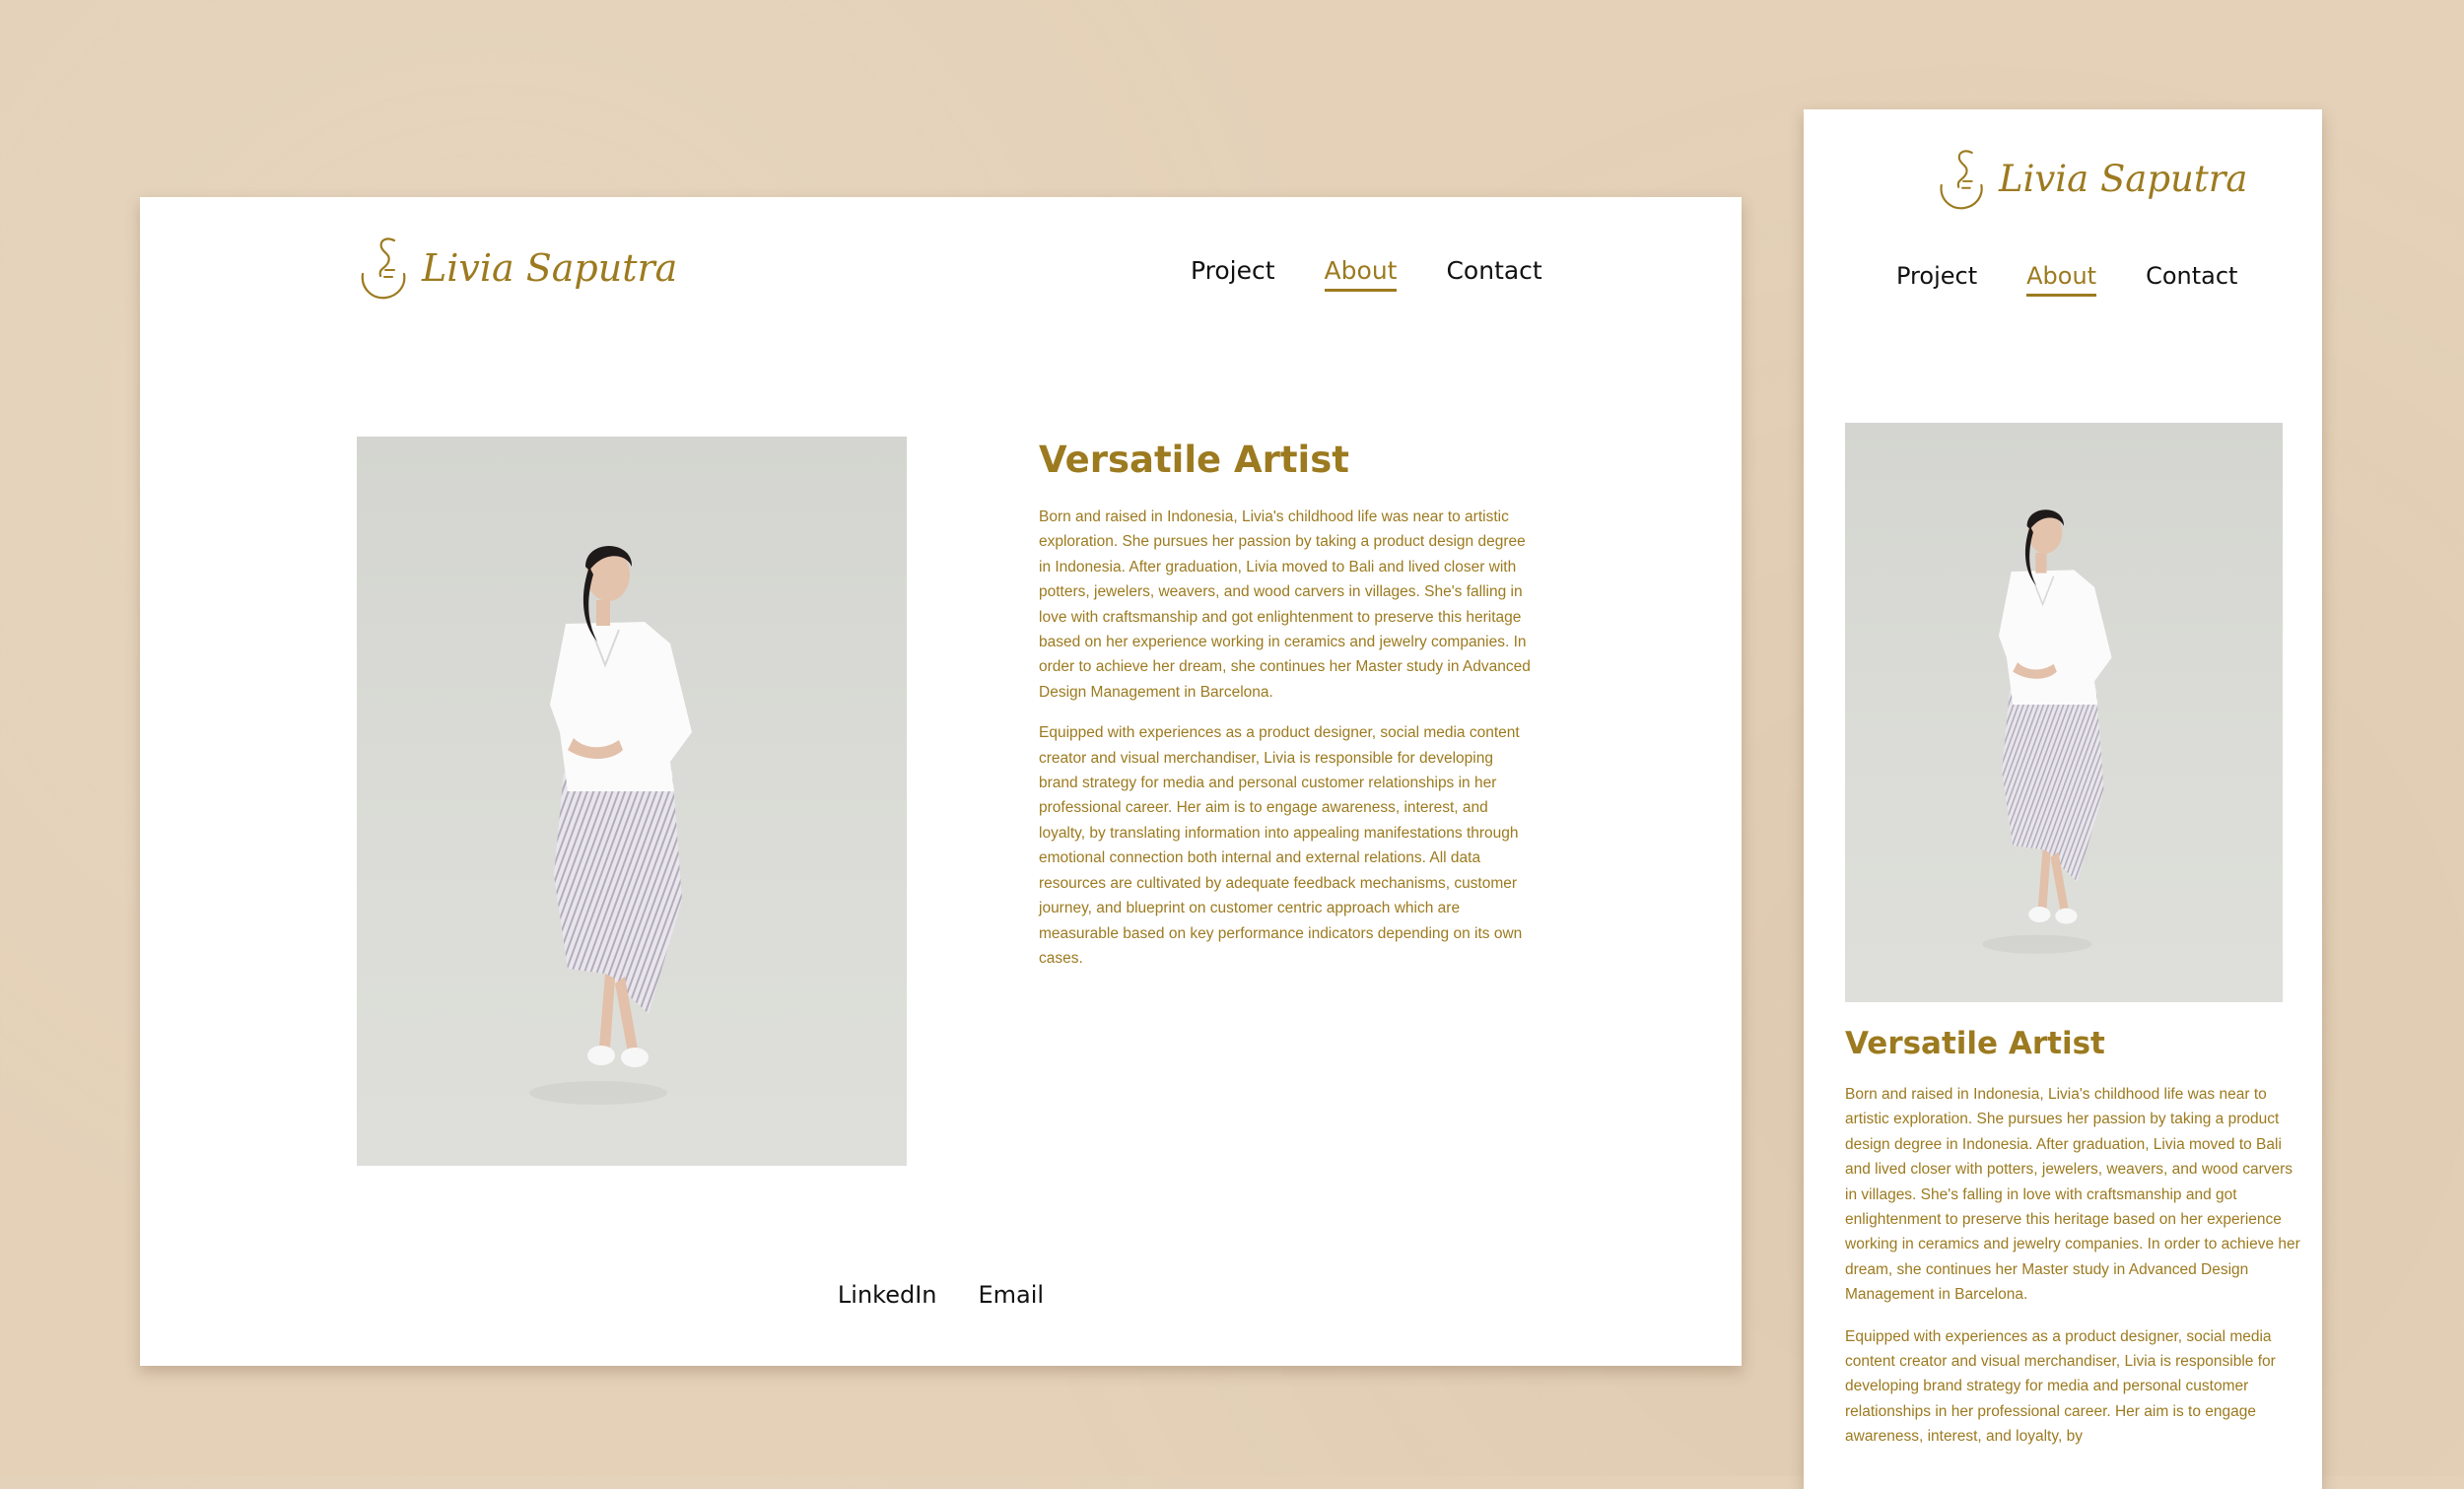 This screenshot has height=1489, width=2464. Describe the element at coordinates (1012, 1295) in the screenshot. I see `email-link: Email` at that location.